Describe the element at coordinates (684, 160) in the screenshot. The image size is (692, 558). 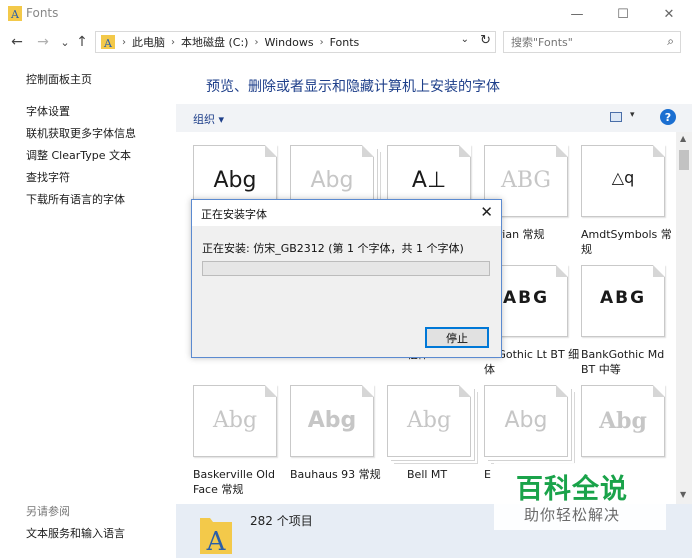
I see `scroll-thumb` at that location.